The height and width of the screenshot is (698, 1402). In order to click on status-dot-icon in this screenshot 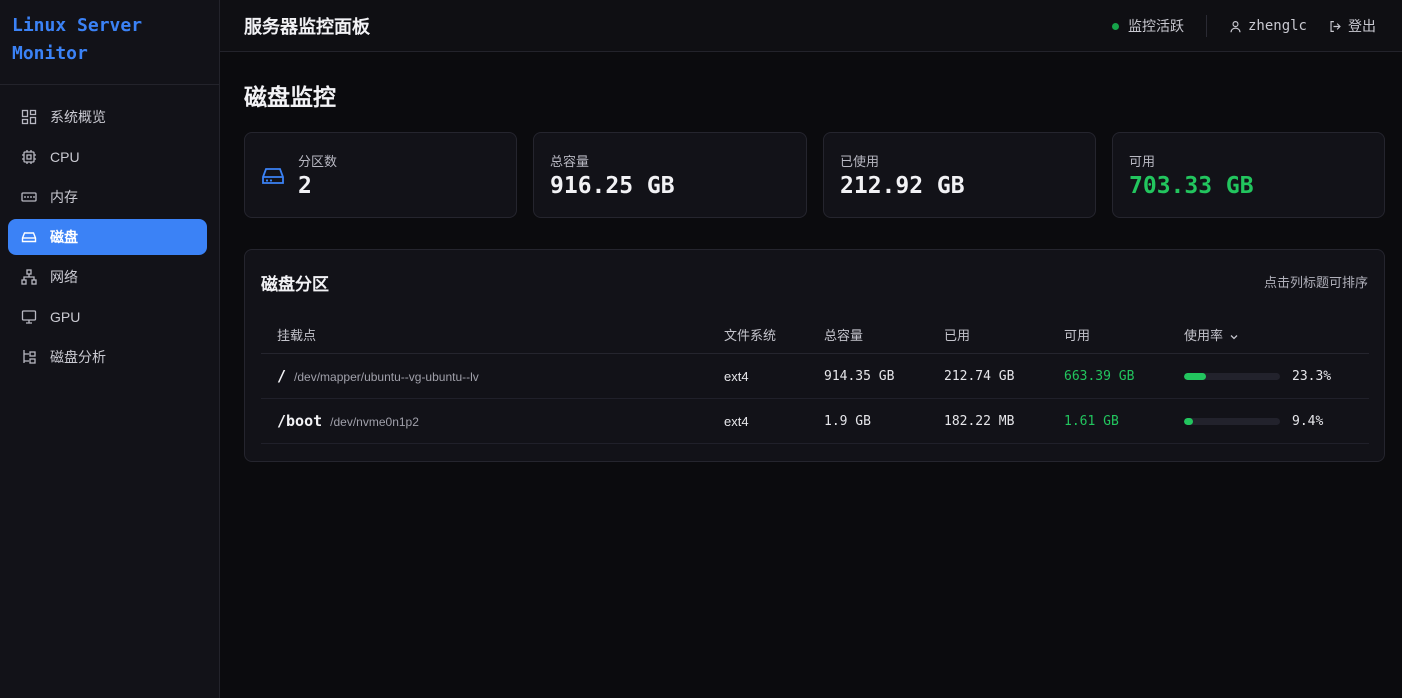, I will do `click(1115, 26)`.